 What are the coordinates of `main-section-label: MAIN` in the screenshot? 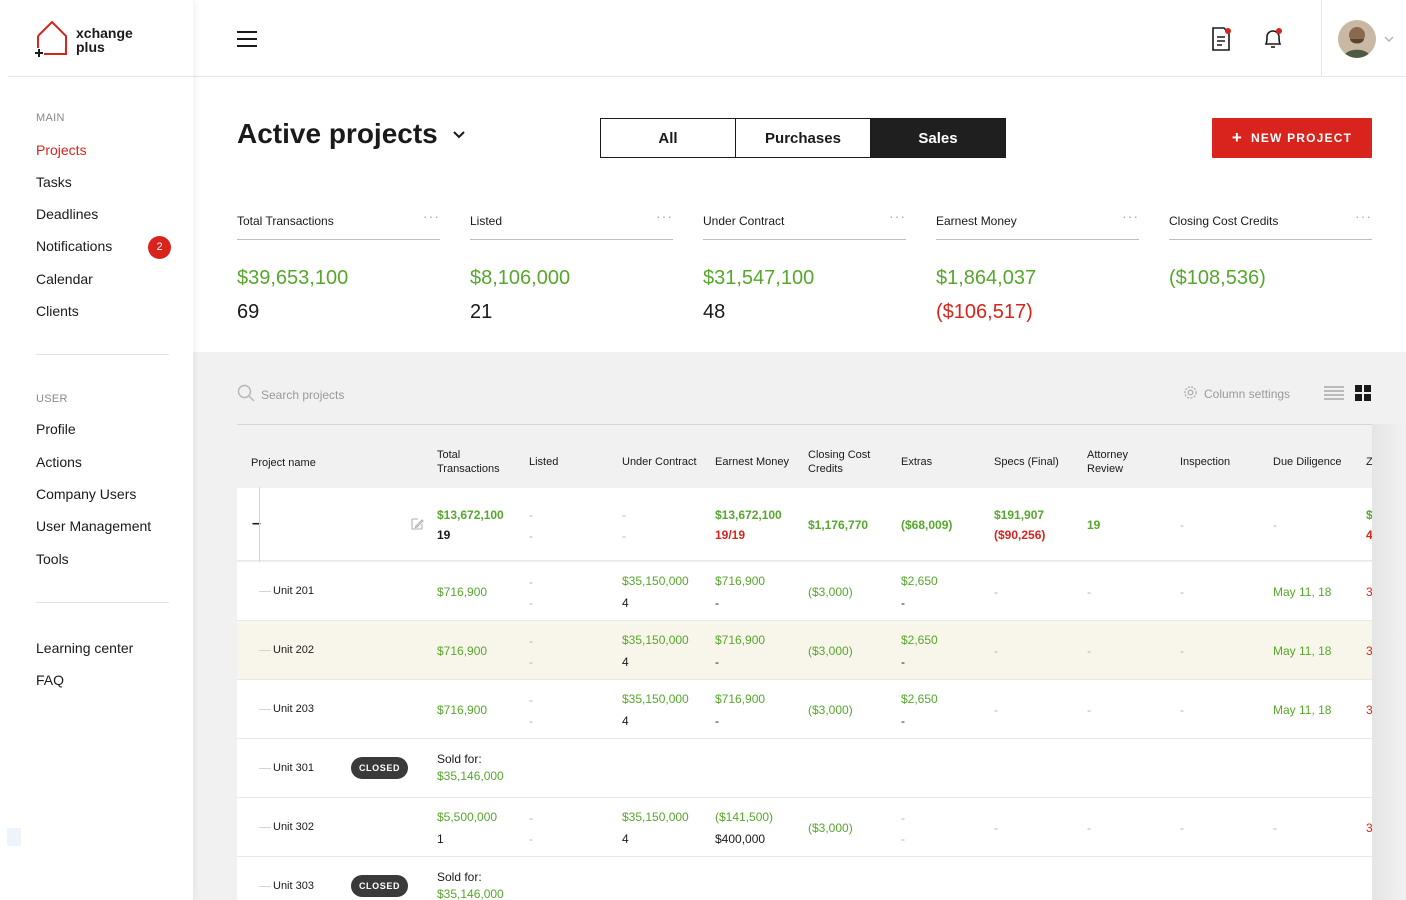 It's located at (50, 118).